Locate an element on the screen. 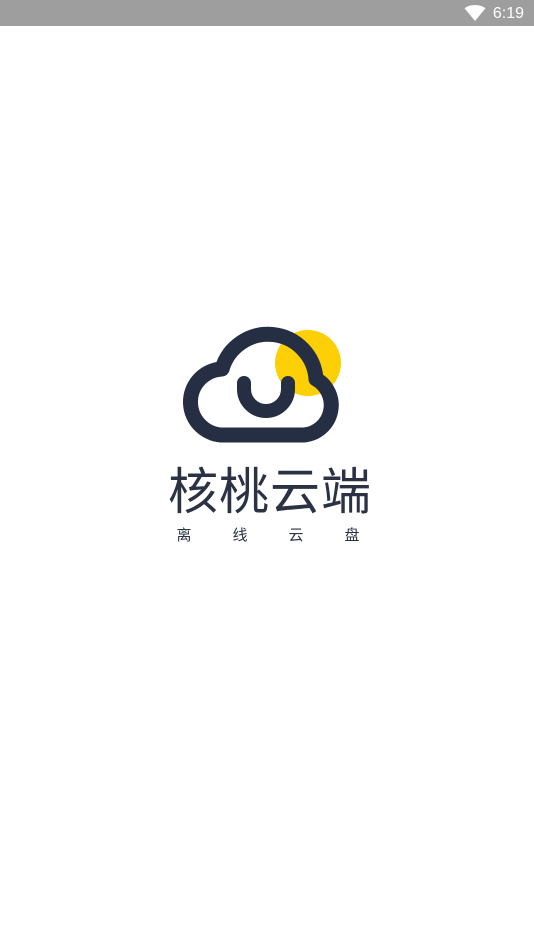  tagline-char: 线 is located at coordinates (240, 535).